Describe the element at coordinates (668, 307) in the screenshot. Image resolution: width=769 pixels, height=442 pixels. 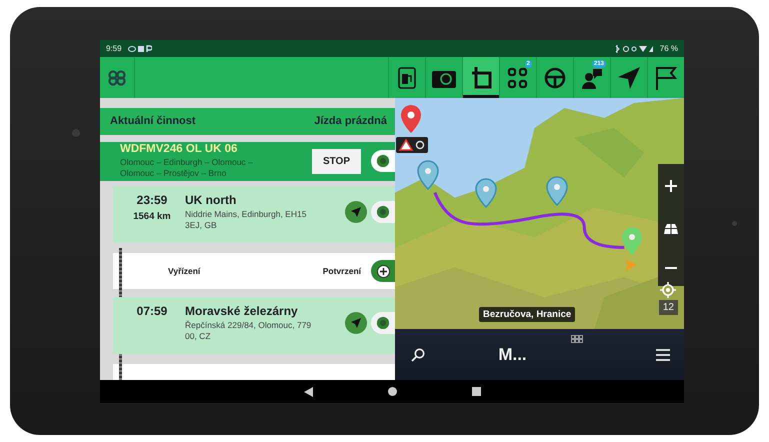
I see `zoom-level: 12` at that location.